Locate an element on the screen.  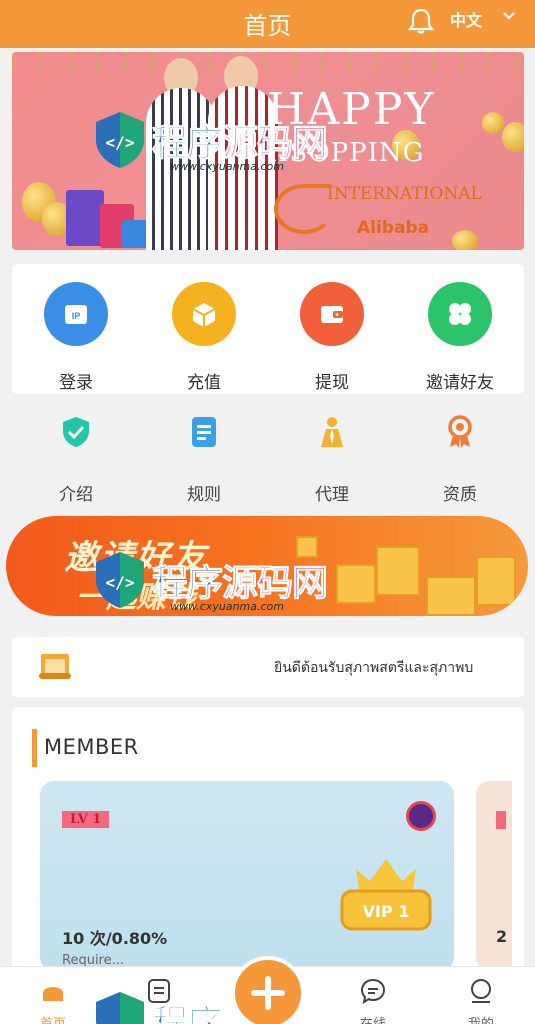
action-label: 代理 is located at coordinates (332, 495).